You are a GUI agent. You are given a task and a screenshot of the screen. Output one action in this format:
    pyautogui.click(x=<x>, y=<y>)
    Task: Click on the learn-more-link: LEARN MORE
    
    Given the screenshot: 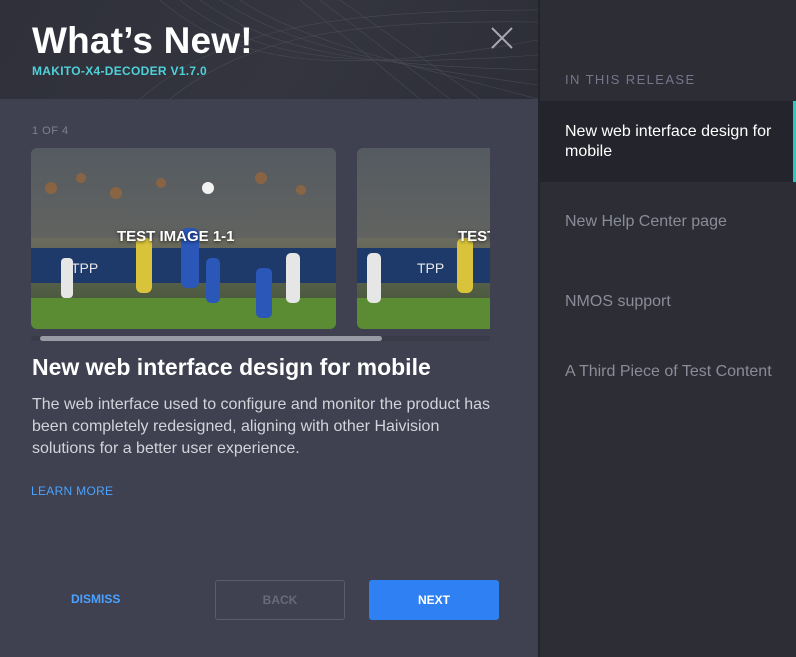 What is the action you would take?
    pyautogui.click(x=72, y=491)
    